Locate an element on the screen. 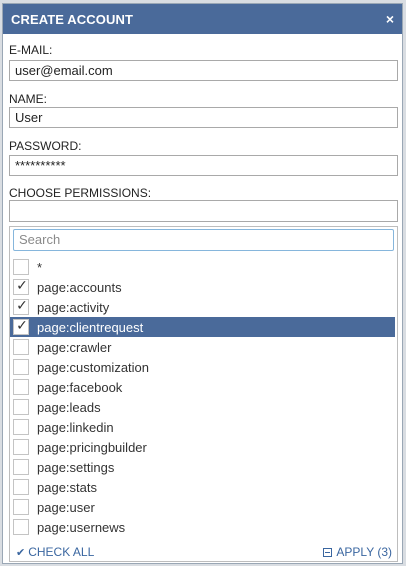  save-icon is located at coordinates (328, 552).